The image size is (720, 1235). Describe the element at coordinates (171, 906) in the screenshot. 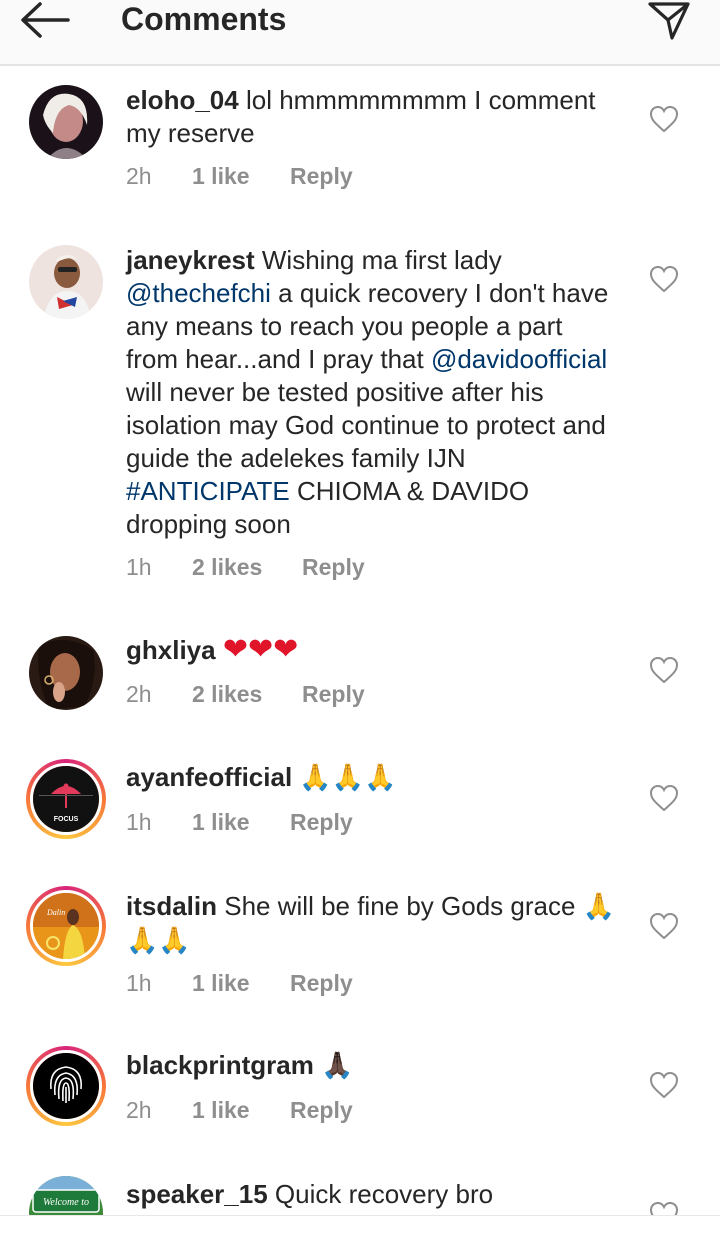

I see `comment-username: itsdalin` at that location.